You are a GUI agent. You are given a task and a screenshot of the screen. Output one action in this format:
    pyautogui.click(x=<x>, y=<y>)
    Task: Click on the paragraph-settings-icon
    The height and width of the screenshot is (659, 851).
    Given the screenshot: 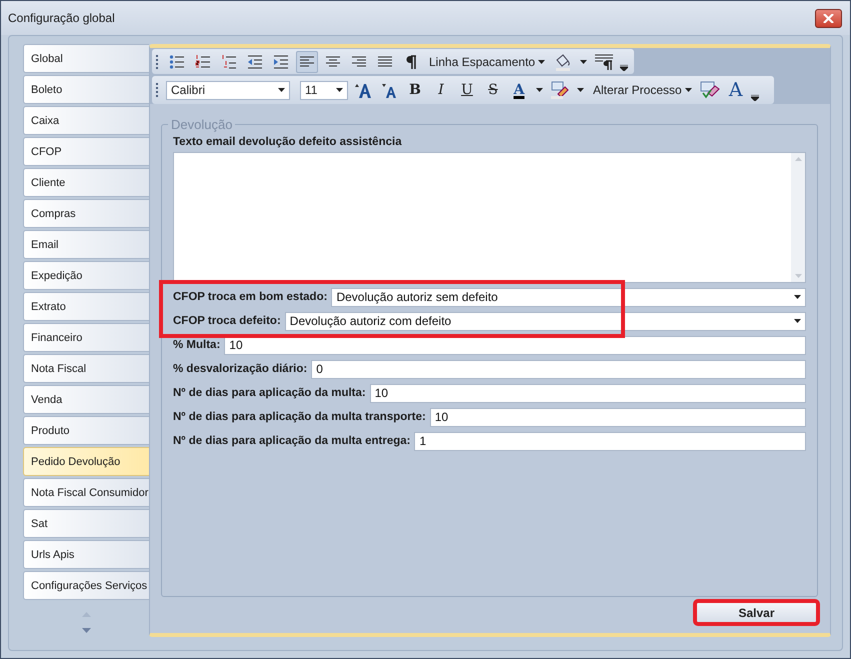 What is the action you would take?
    pyautogui.click(x=604, y=61)
    